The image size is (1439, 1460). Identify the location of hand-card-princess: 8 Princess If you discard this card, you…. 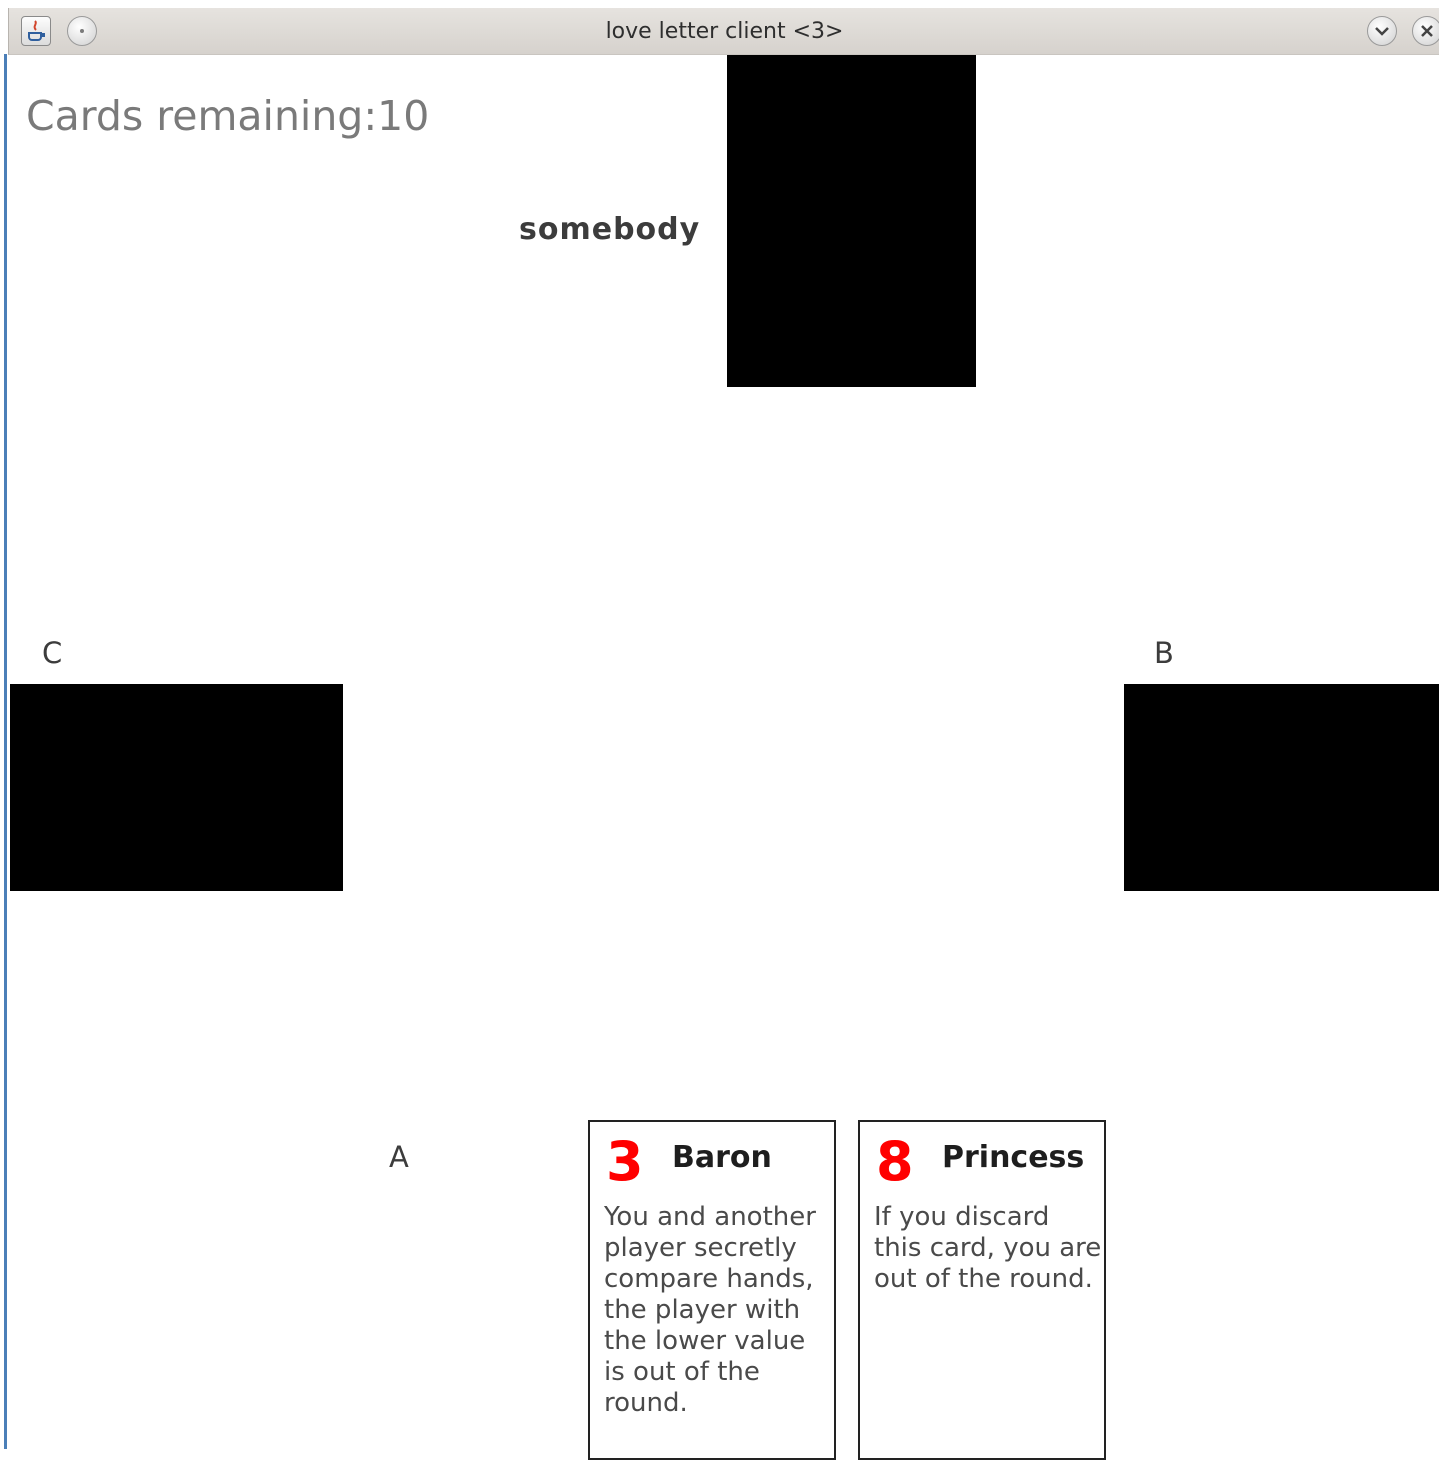
(982, 1290).